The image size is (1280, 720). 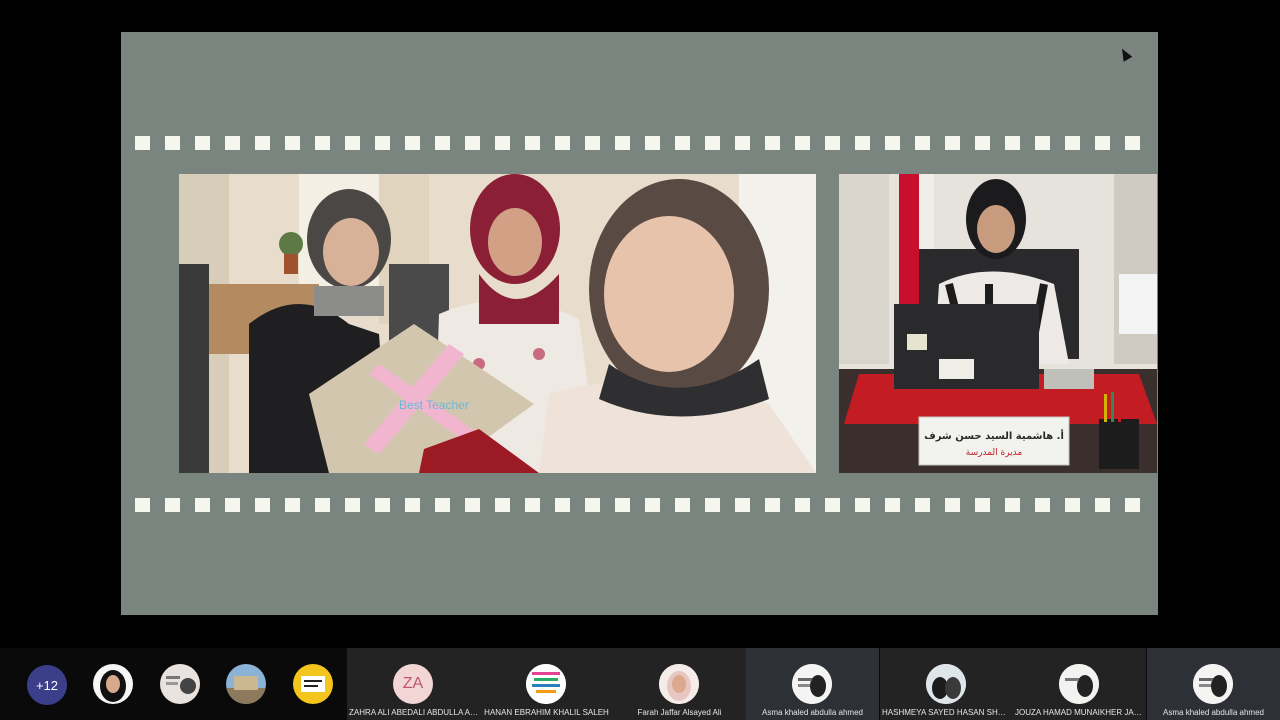 I want to click on participant-name: Farah Jaffar Alsayed Ali, so click(x=679, y=712).